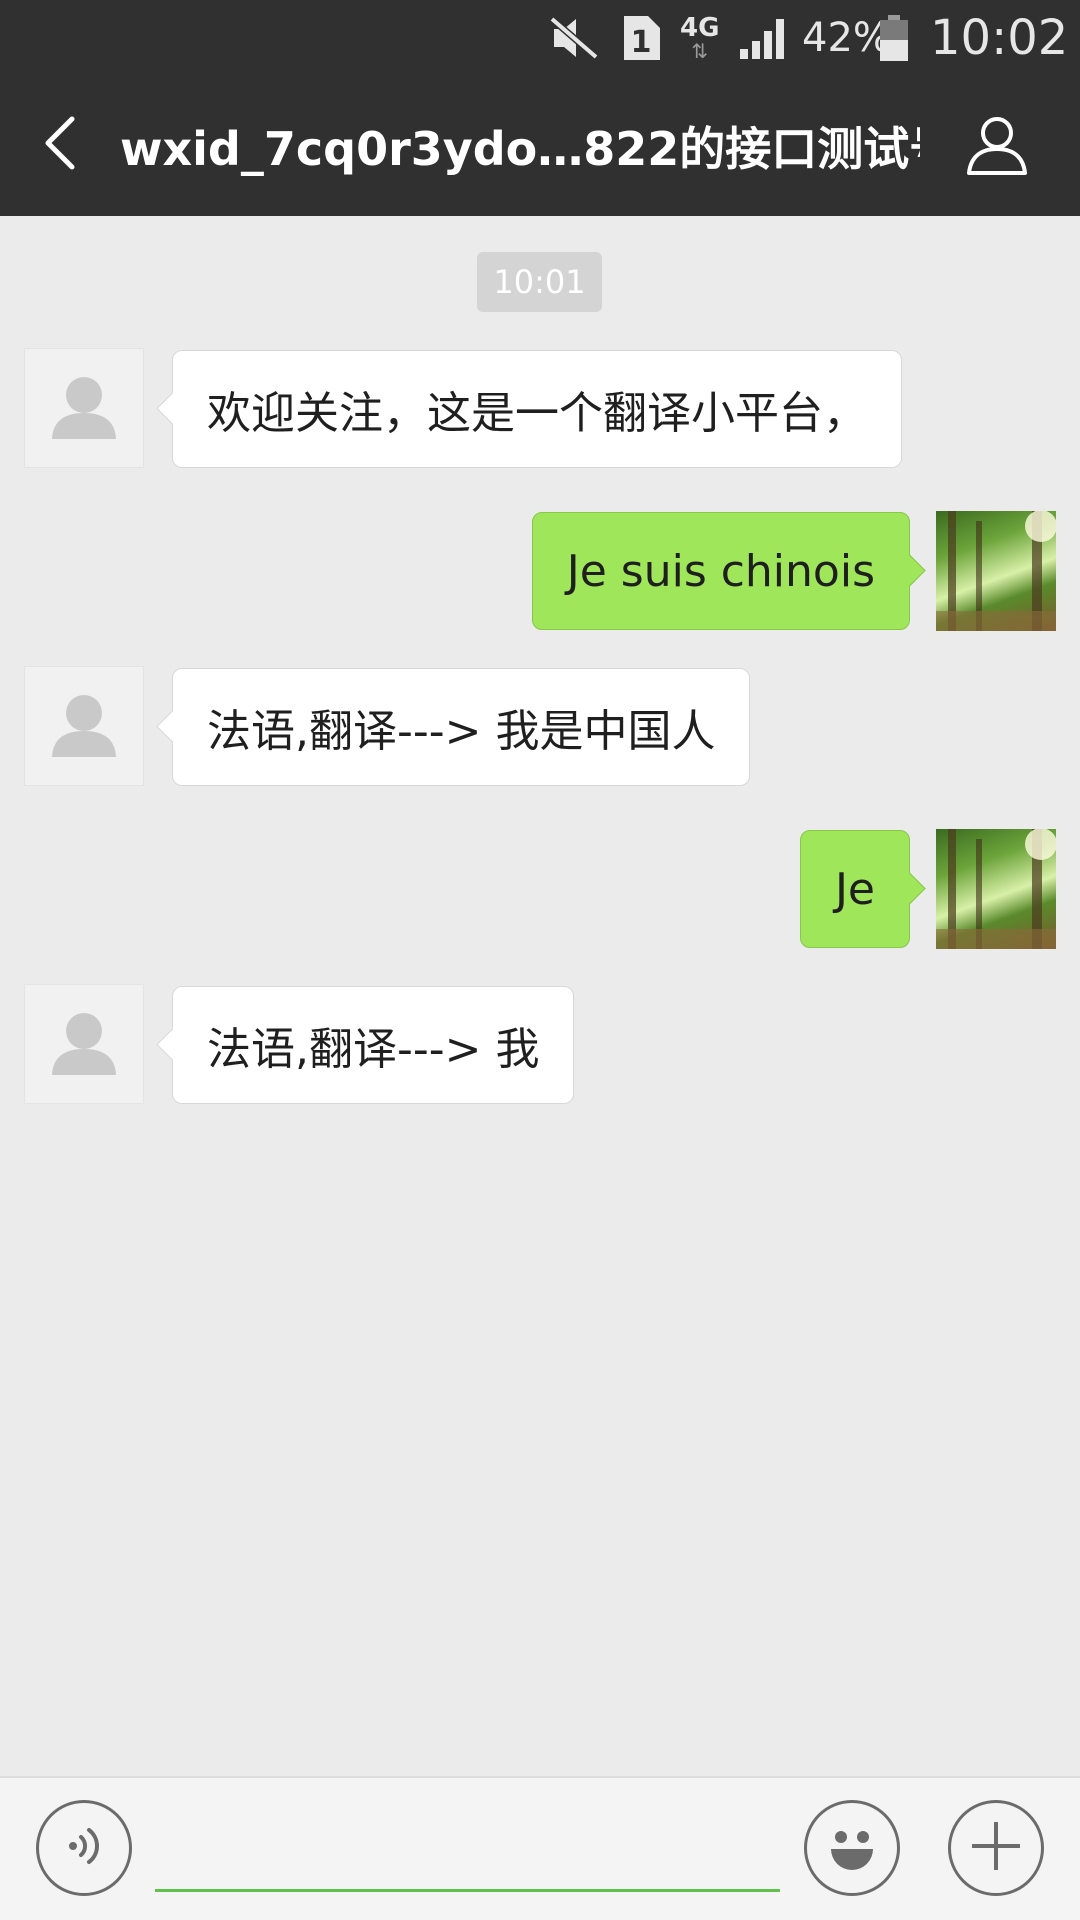  I want to click on chevron-left-icon, so click(60, 145).